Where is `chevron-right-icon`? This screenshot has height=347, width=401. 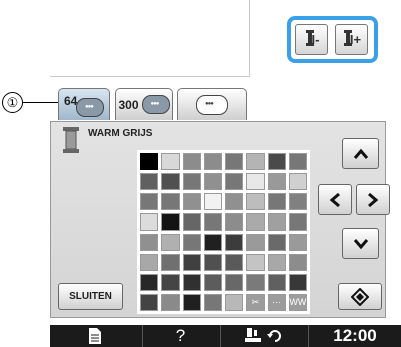
chevron-right-icon is located at coordinates (373, 199).